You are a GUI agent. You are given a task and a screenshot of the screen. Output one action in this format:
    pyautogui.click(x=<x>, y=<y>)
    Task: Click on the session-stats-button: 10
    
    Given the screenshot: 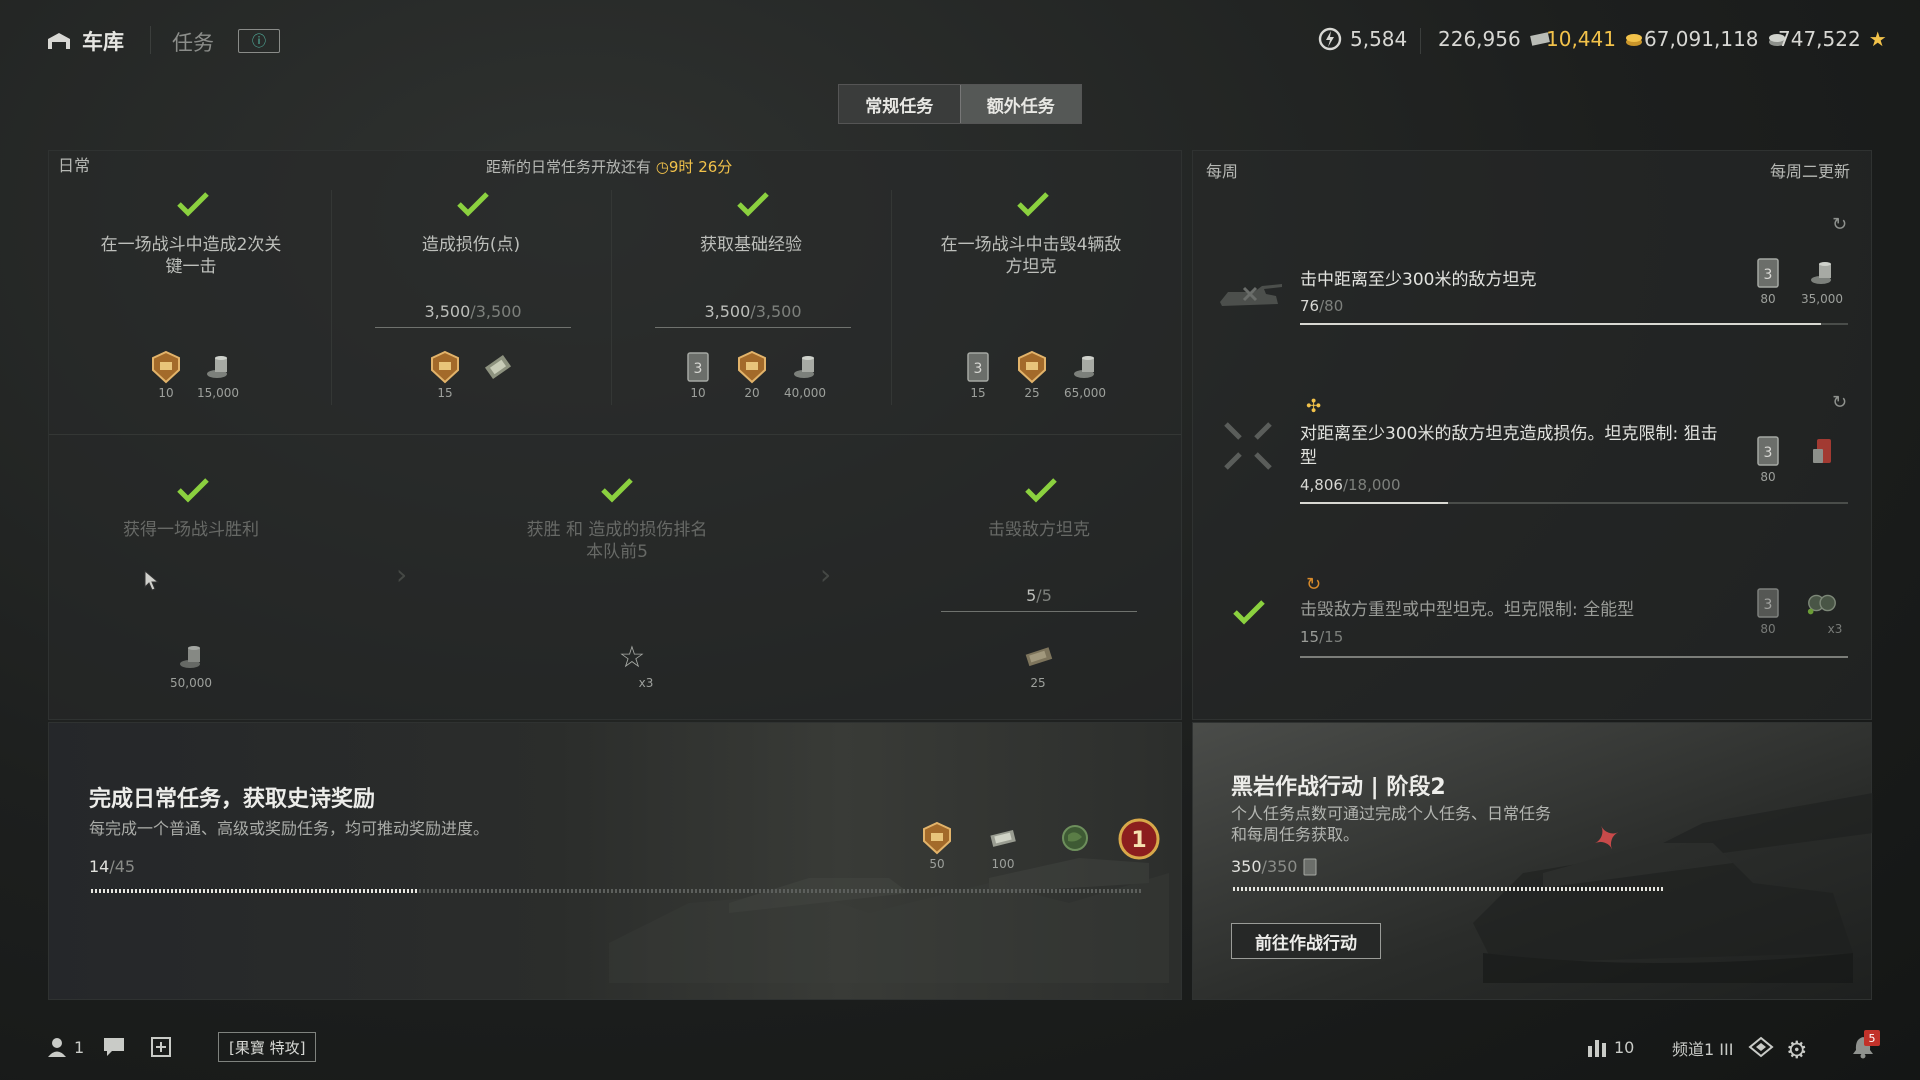 What is the action you would take?
    pyautogui.click(x=1610, y=1047)
    